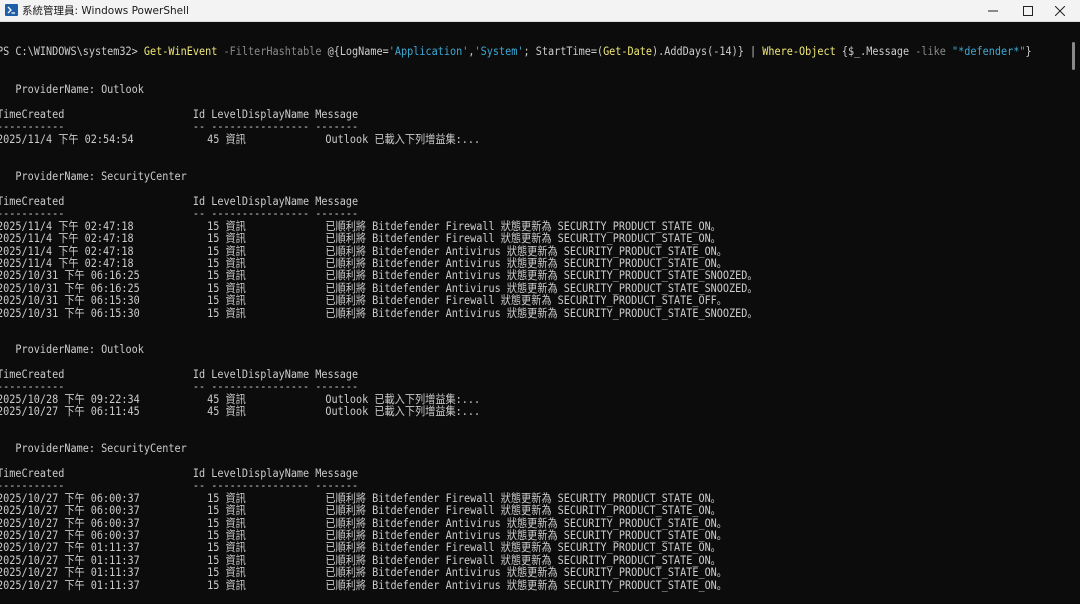  Describe the element at coordinates (875, 51) in the screenshot. I see `command-token-op: {$_.Message` at that location.